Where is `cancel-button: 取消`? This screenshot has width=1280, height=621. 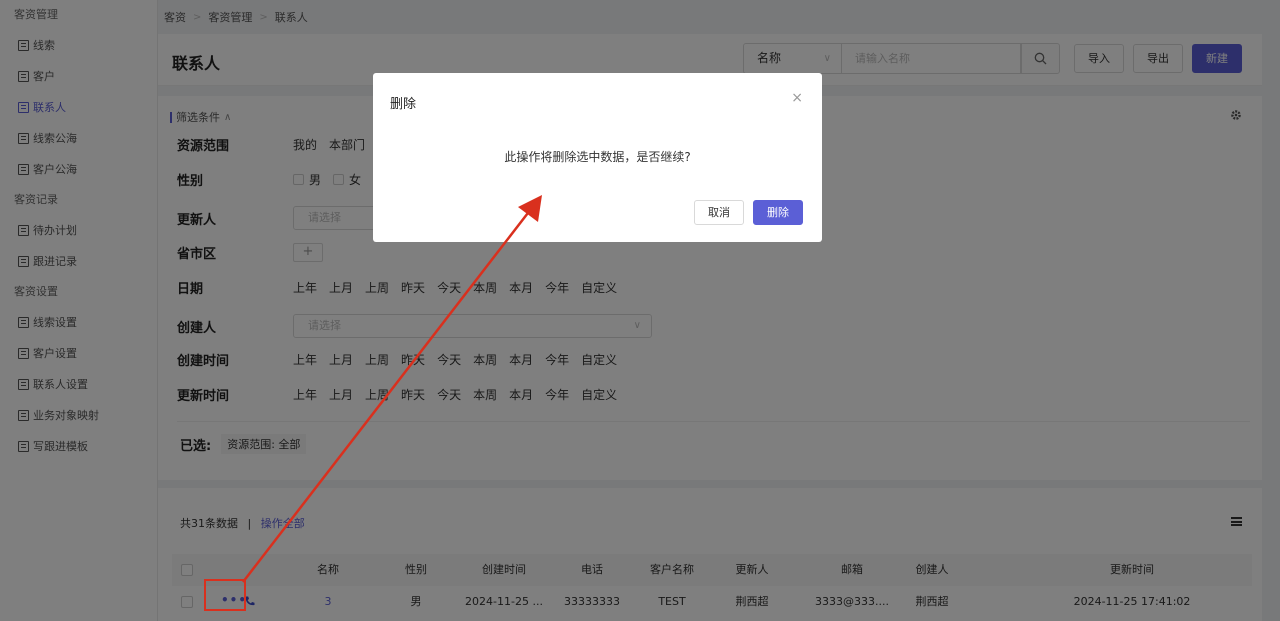 cancel-button: 取消 is located at coordinates (719, 212).